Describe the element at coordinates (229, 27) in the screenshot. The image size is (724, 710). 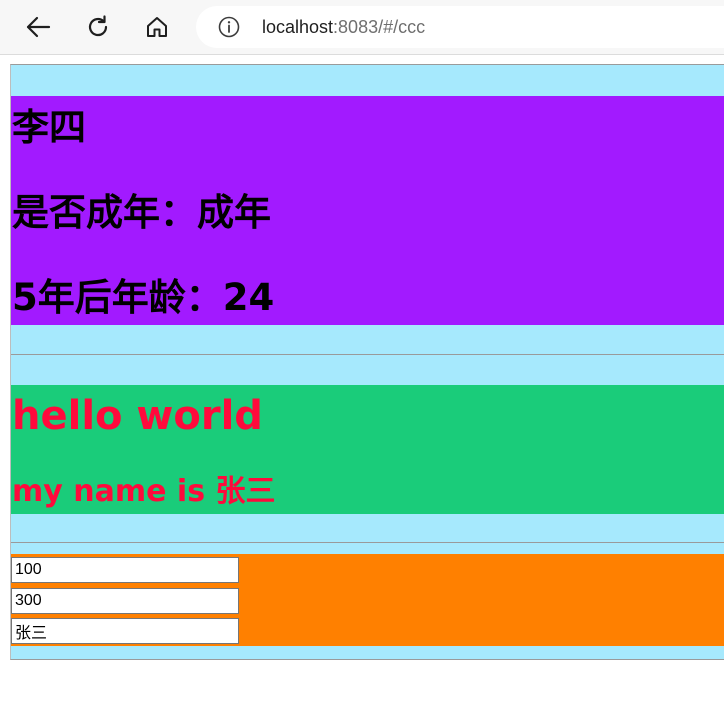
I see `info-icon` at that location.